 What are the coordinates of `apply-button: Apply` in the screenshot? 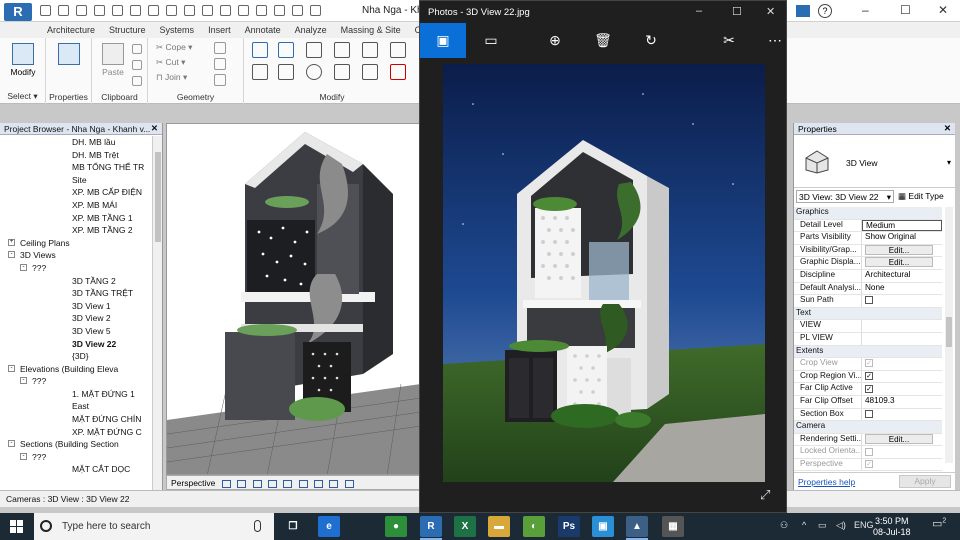 It's located at (925, 481).